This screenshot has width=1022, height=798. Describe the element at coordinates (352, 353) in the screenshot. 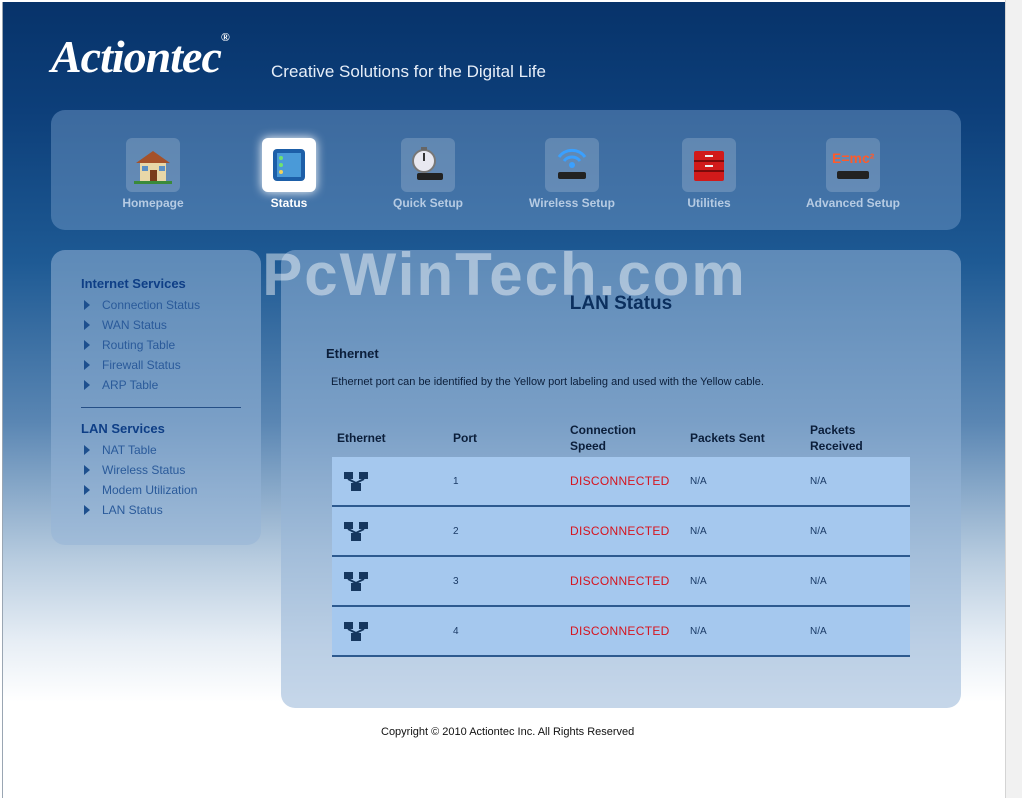

I see `section-title: Ethernet` at that location.